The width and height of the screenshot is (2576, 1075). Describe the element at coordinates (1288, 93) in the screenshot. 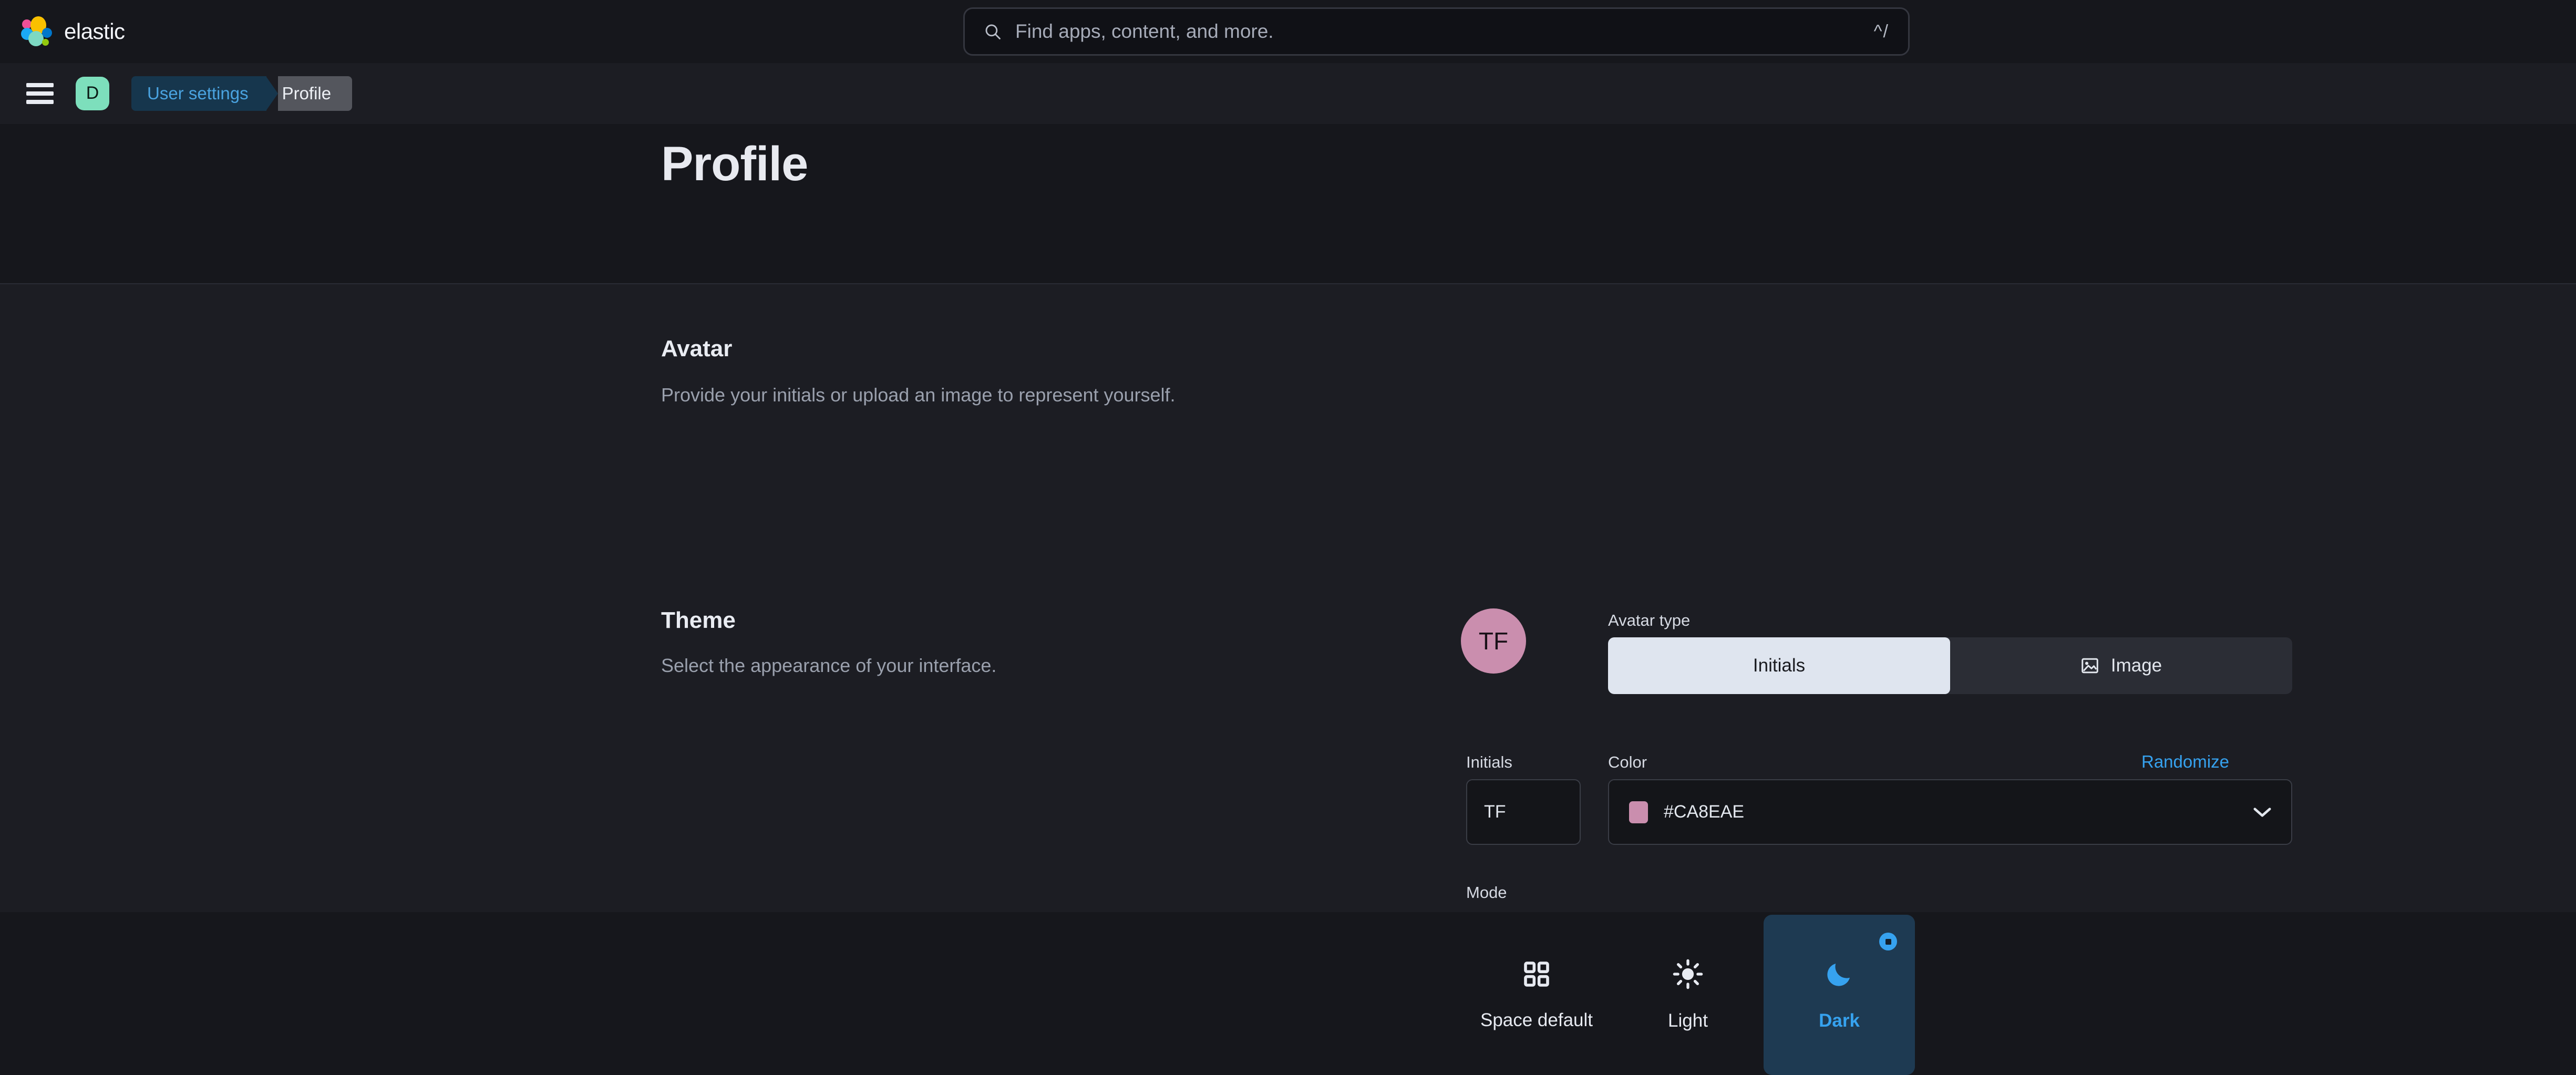

I see `breadcrumb-bar: D User settings Profile` at that location.